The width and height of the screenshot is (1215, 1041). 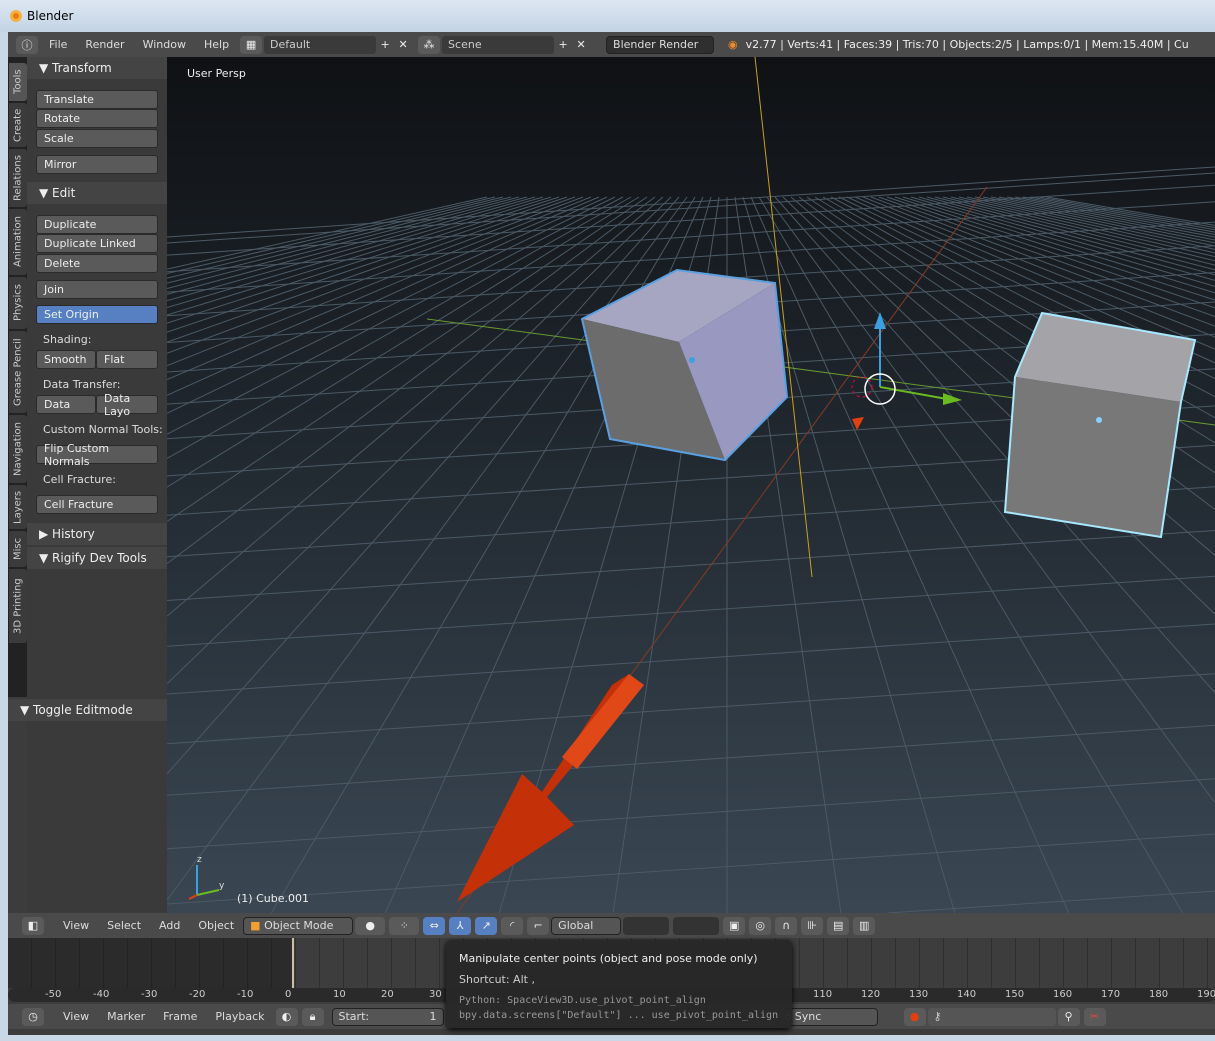 I want to click on insert-keyframe-icon: ⚲, so click(x=1068, y=1016).